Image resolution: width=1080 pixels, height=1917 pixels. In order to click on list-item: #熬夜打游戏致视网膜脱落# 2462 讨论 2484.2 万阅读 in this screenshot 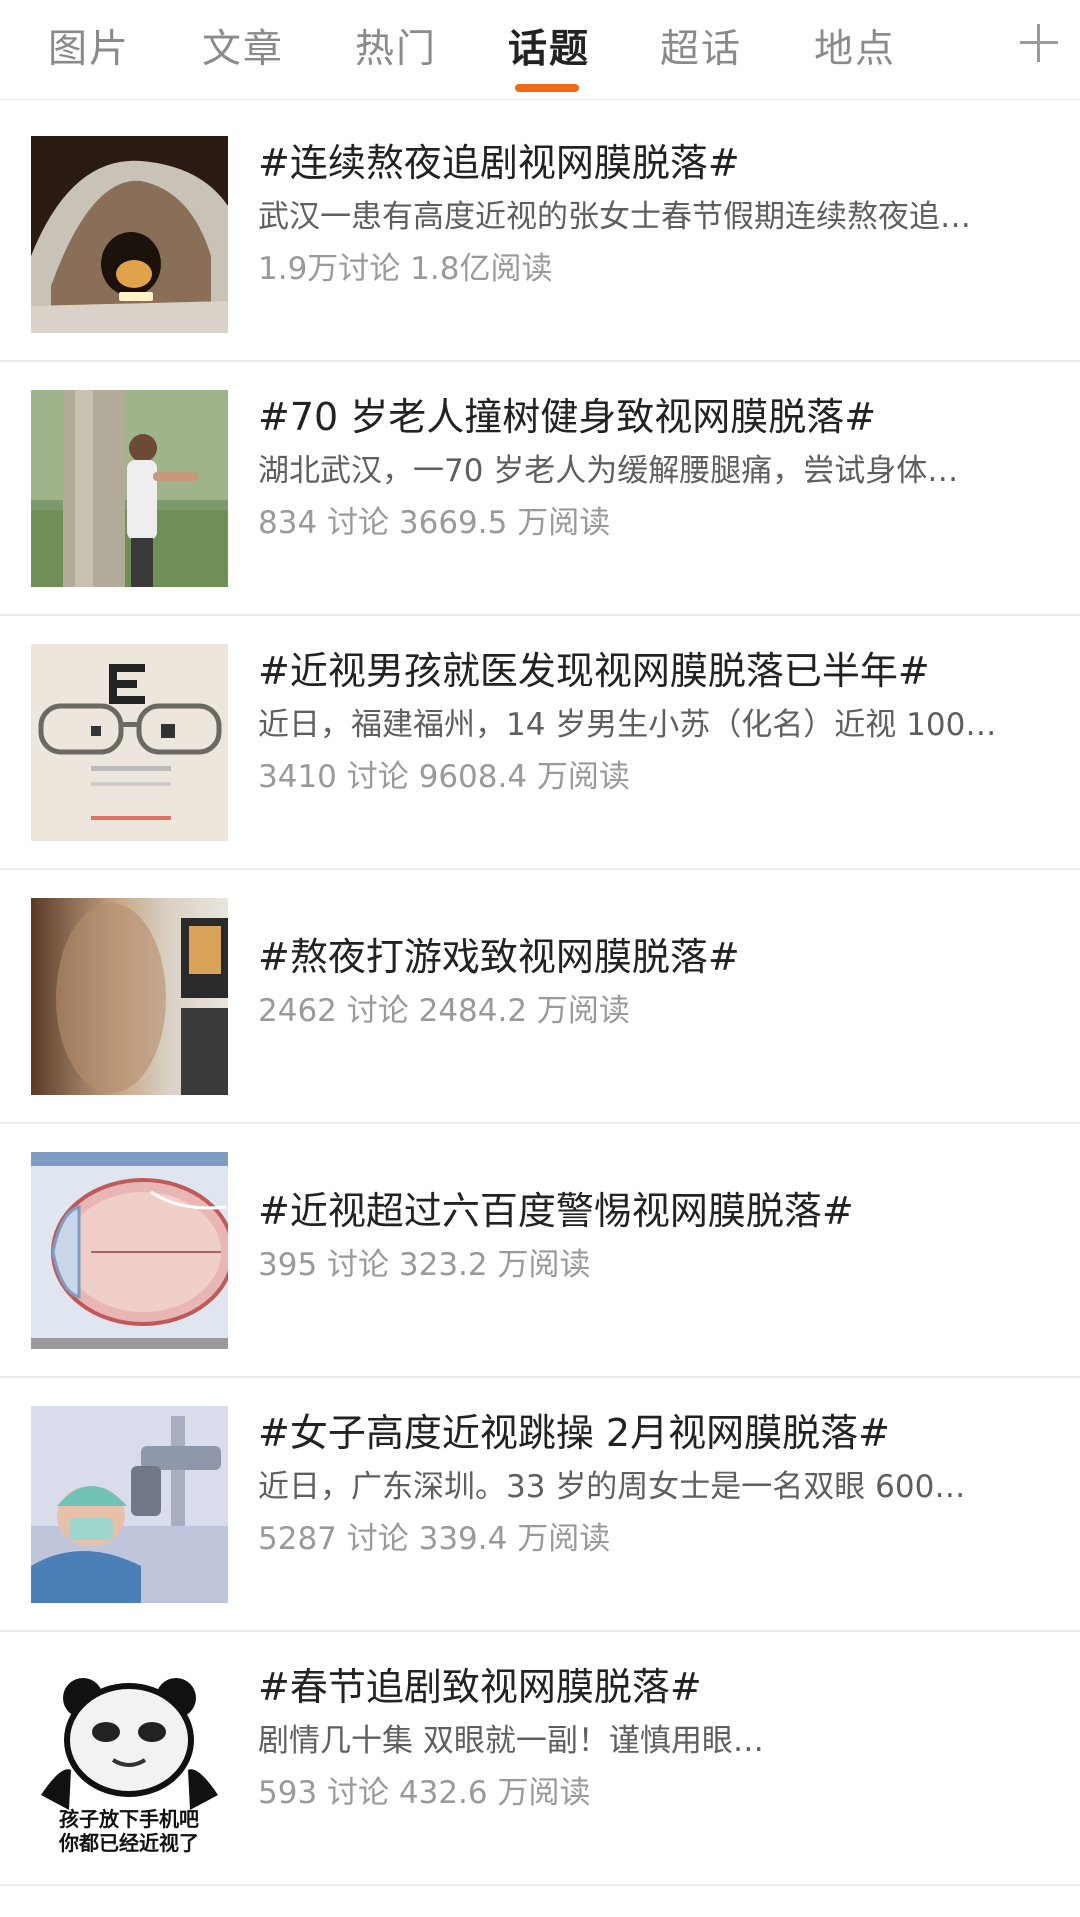, I will do `click(540, 997)`.